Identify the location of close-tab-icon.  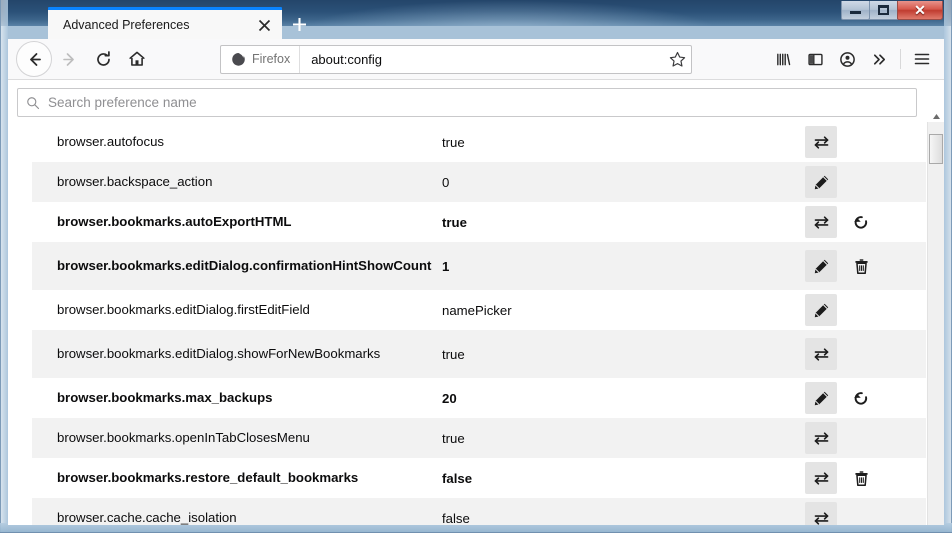
(264, 25).